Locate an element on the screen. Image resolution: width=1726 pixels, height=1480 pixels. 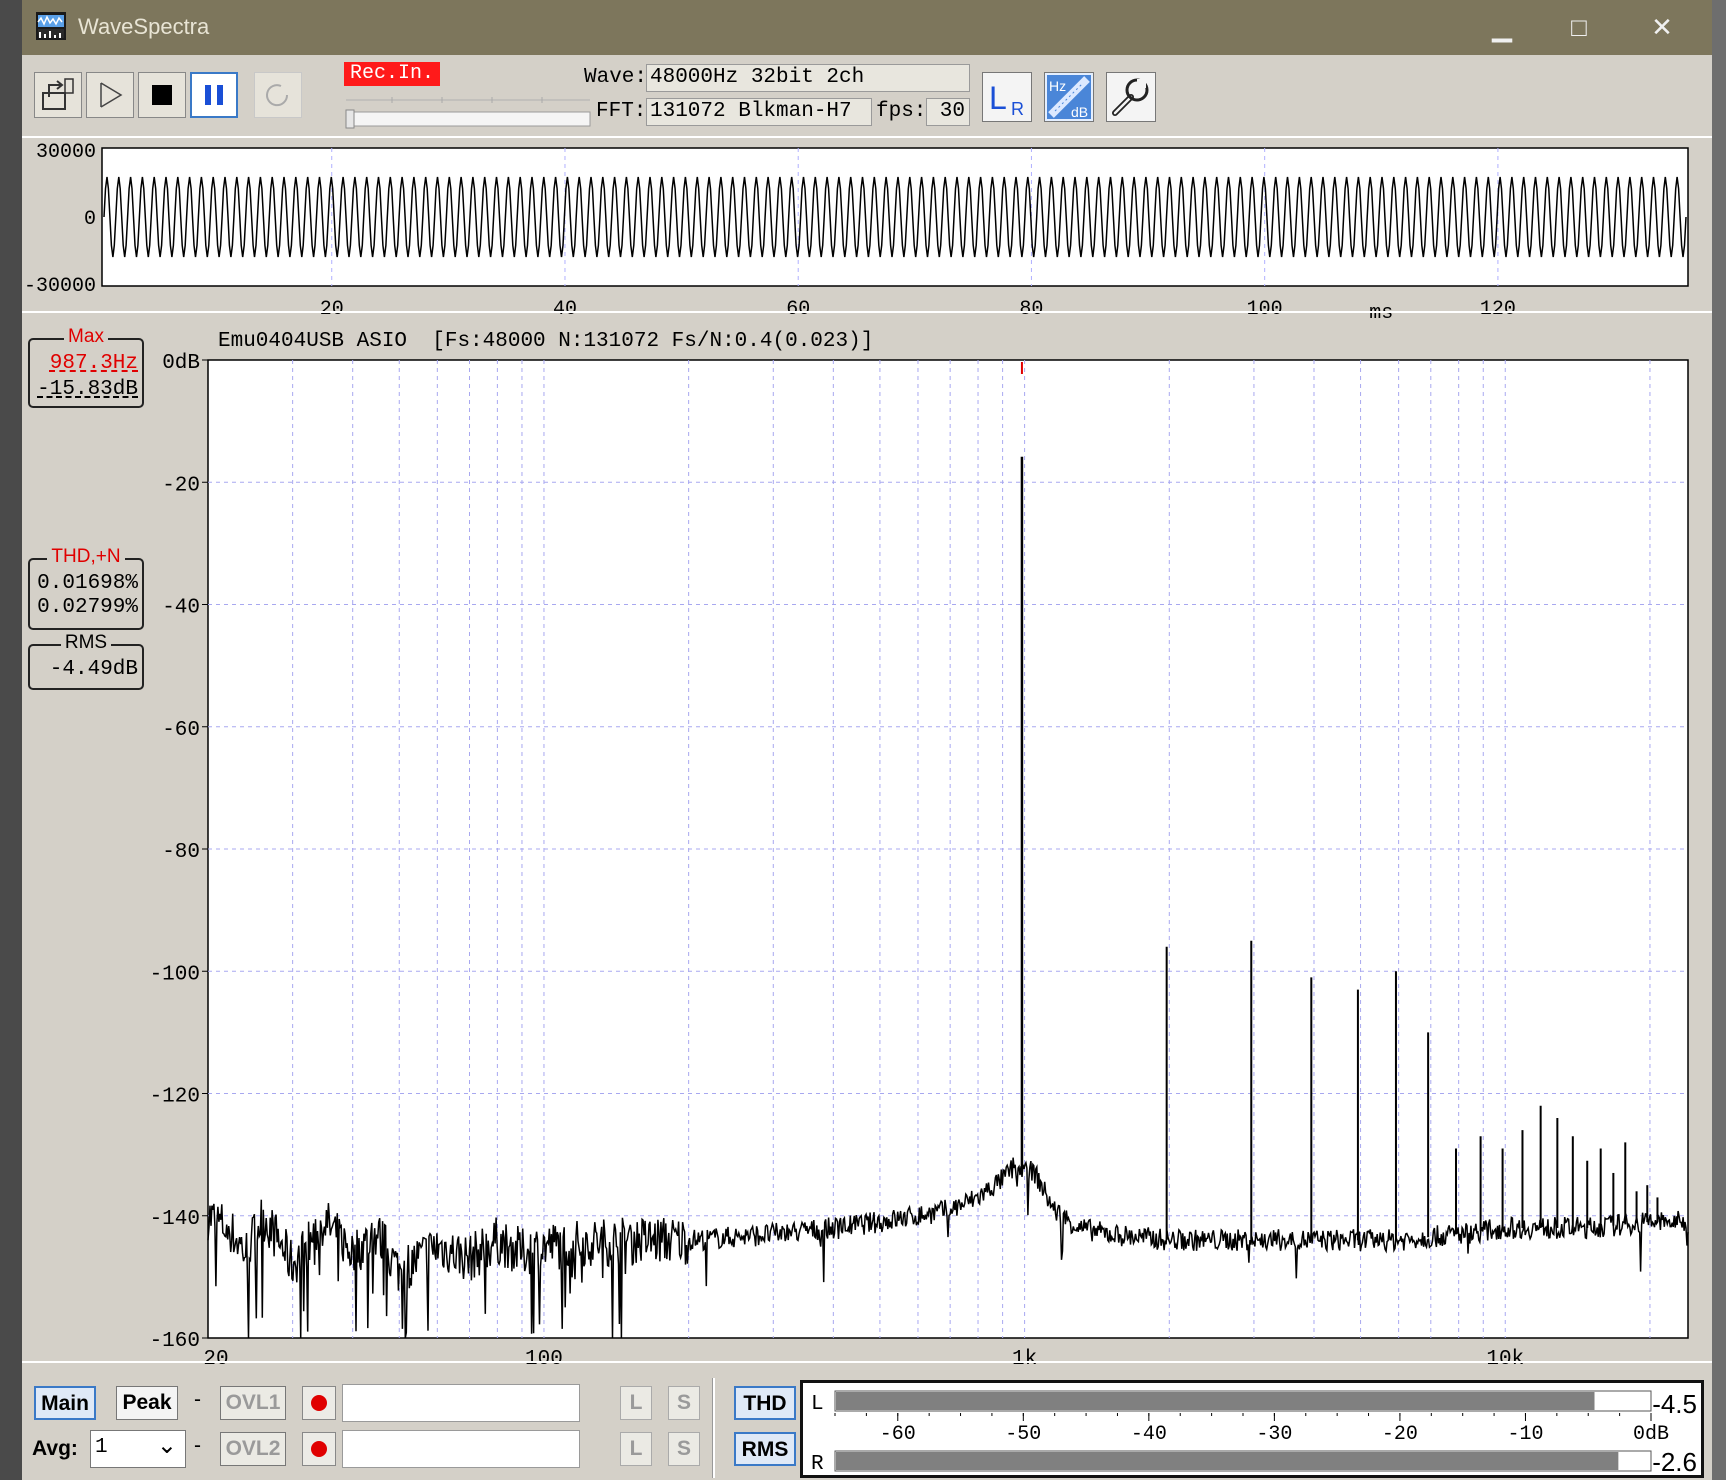
waveform-y-tick: 30000 is located at coordinates (66, 153).